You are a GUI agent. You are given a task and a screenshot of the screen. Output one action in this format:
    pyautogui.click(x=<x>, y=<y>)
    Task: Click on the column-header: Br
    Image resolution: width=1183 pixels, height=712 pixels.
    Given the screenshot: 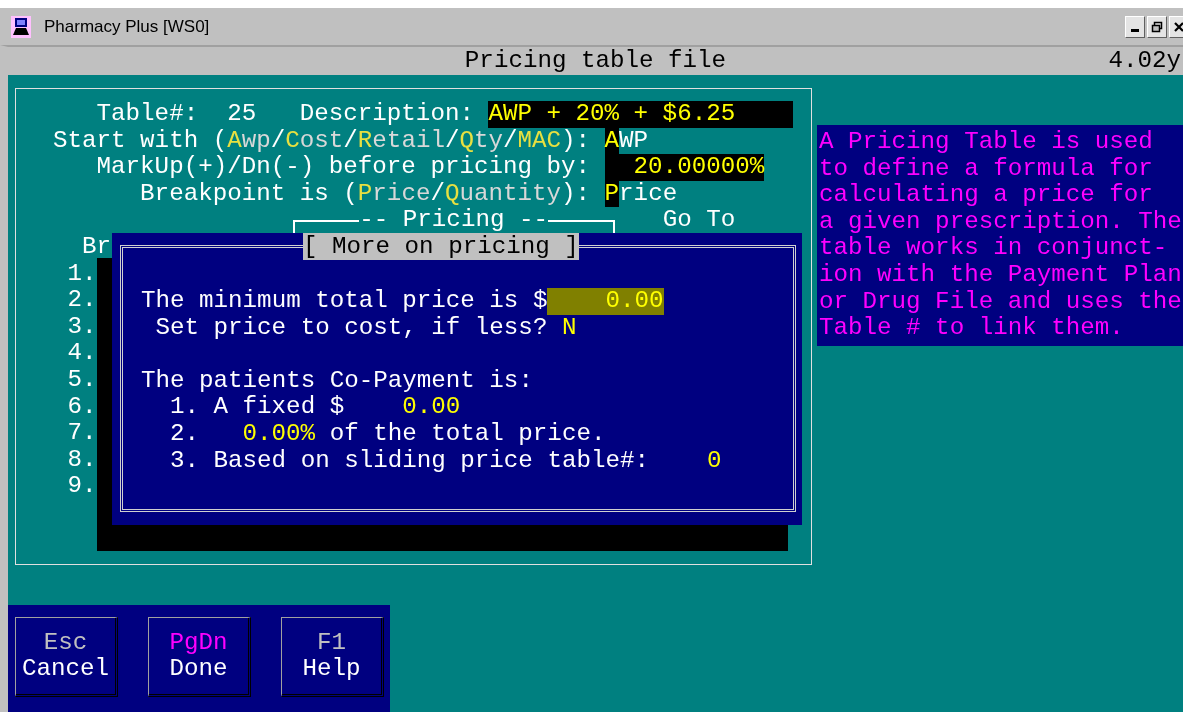 What is the action you would take?
    pyautogui.click(x=97, y=247)
    